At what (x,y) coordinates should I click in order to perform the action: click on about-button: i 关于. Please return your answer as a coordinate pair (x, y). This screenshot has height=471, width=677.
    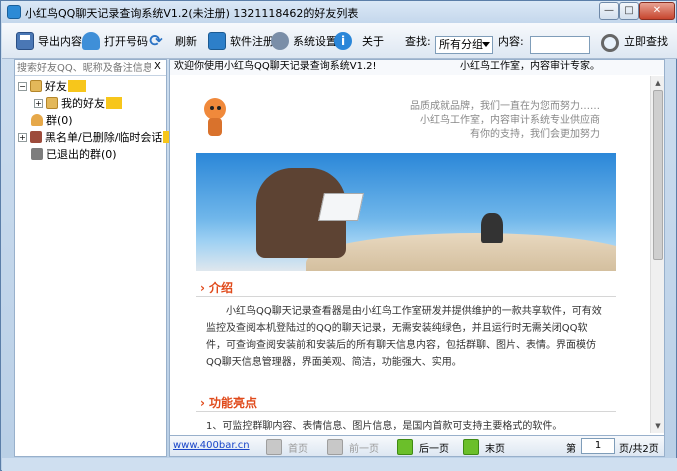
    Looking at the image, I should click on (359, 41).